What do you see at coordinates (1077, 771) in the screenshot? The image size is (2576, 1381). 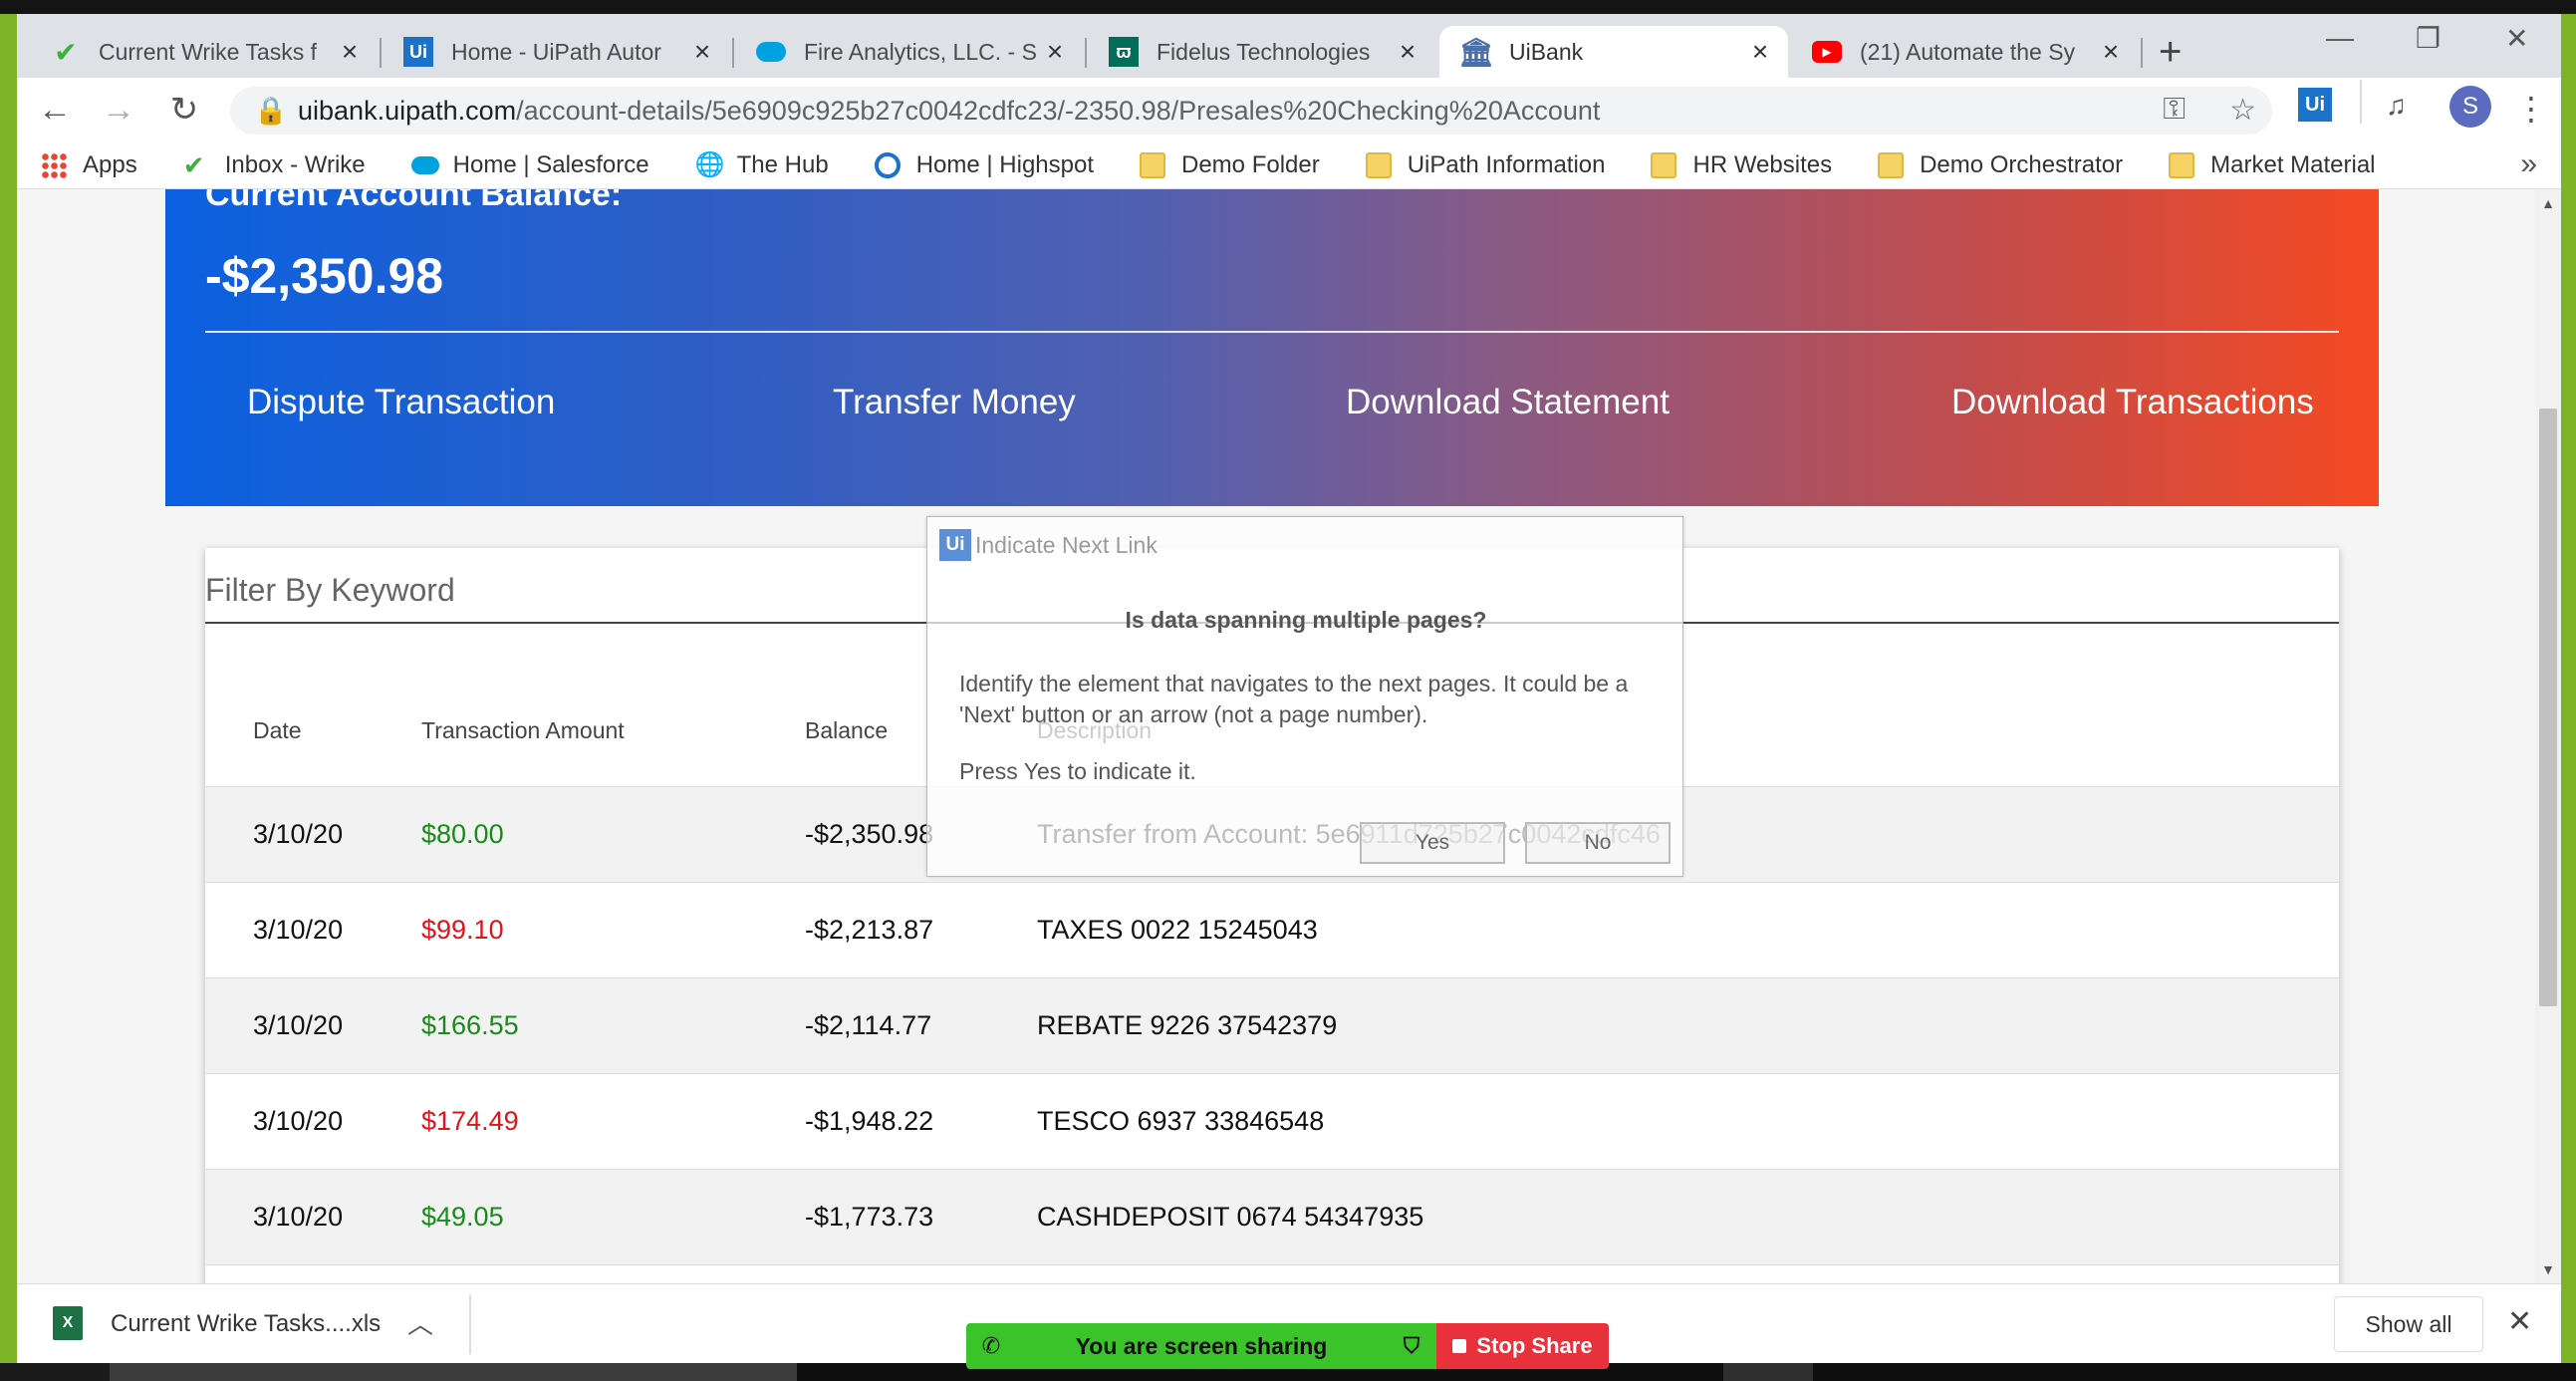 I see `dialog-instruction: Press Yes to indicate it.` at bounding box center [1077, 771].